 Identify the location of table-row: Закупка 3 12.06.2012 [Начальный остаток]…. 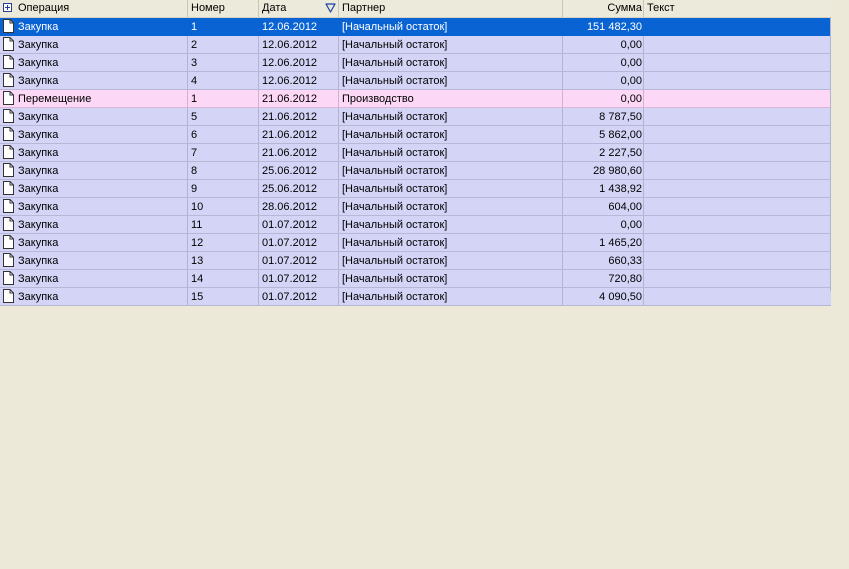
(415, 63).